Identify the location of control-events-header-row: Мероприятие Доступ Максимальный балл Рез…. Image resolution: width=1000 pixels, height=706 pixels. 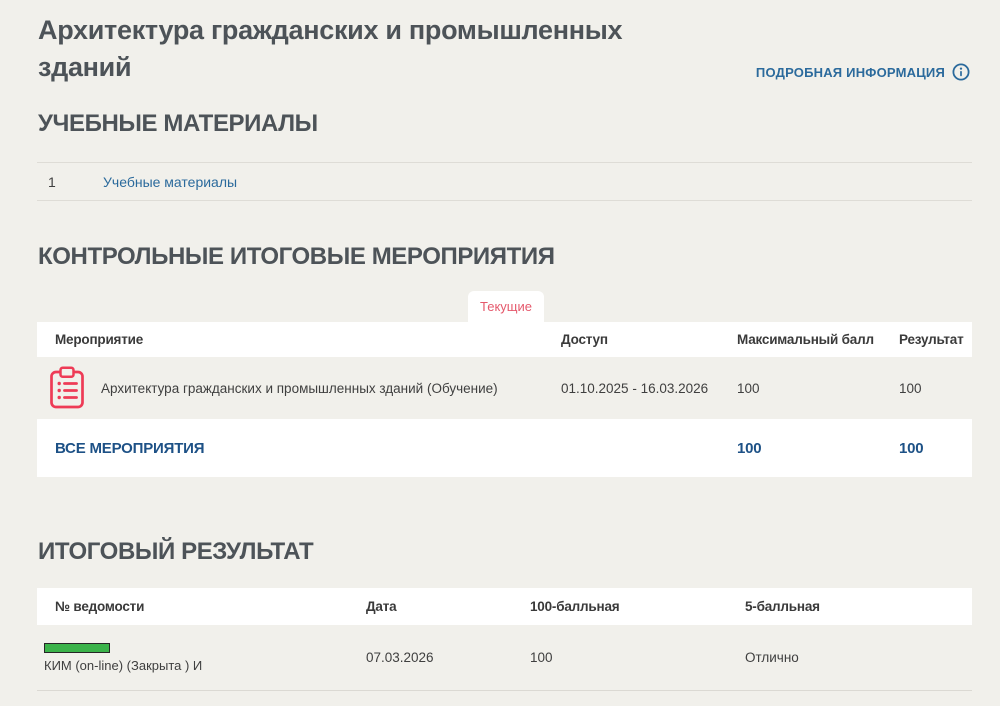
(504, 339).